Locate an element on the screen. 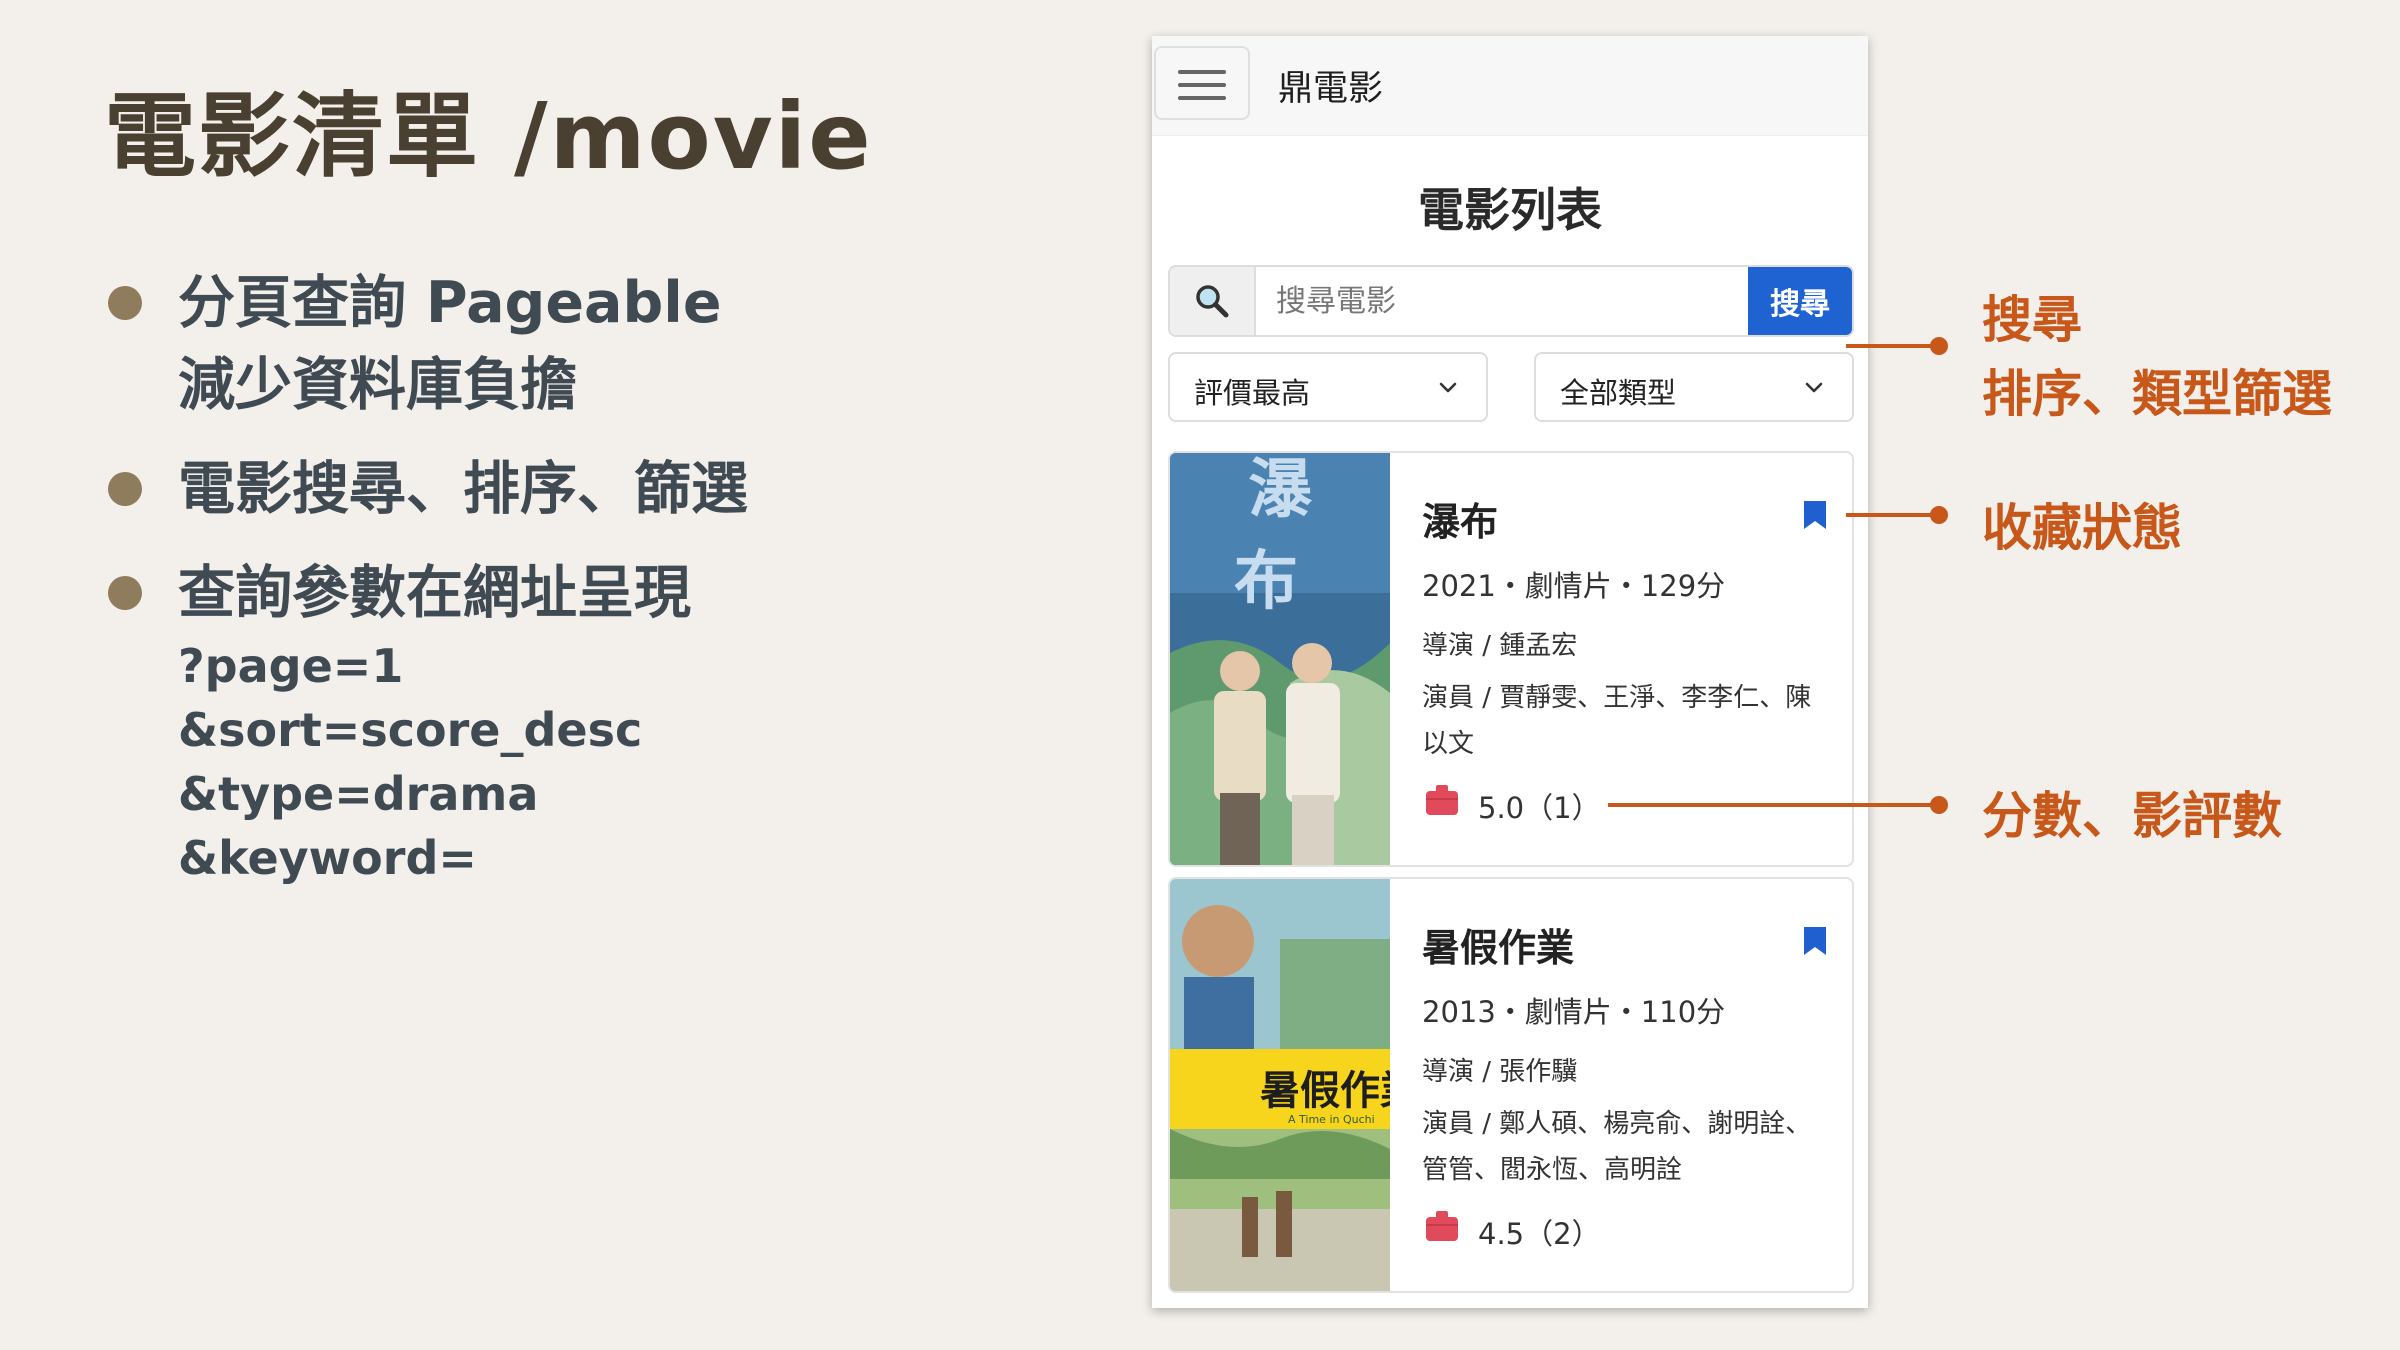  url-param-page: ?page=1 is located at coordinates (291, 666).